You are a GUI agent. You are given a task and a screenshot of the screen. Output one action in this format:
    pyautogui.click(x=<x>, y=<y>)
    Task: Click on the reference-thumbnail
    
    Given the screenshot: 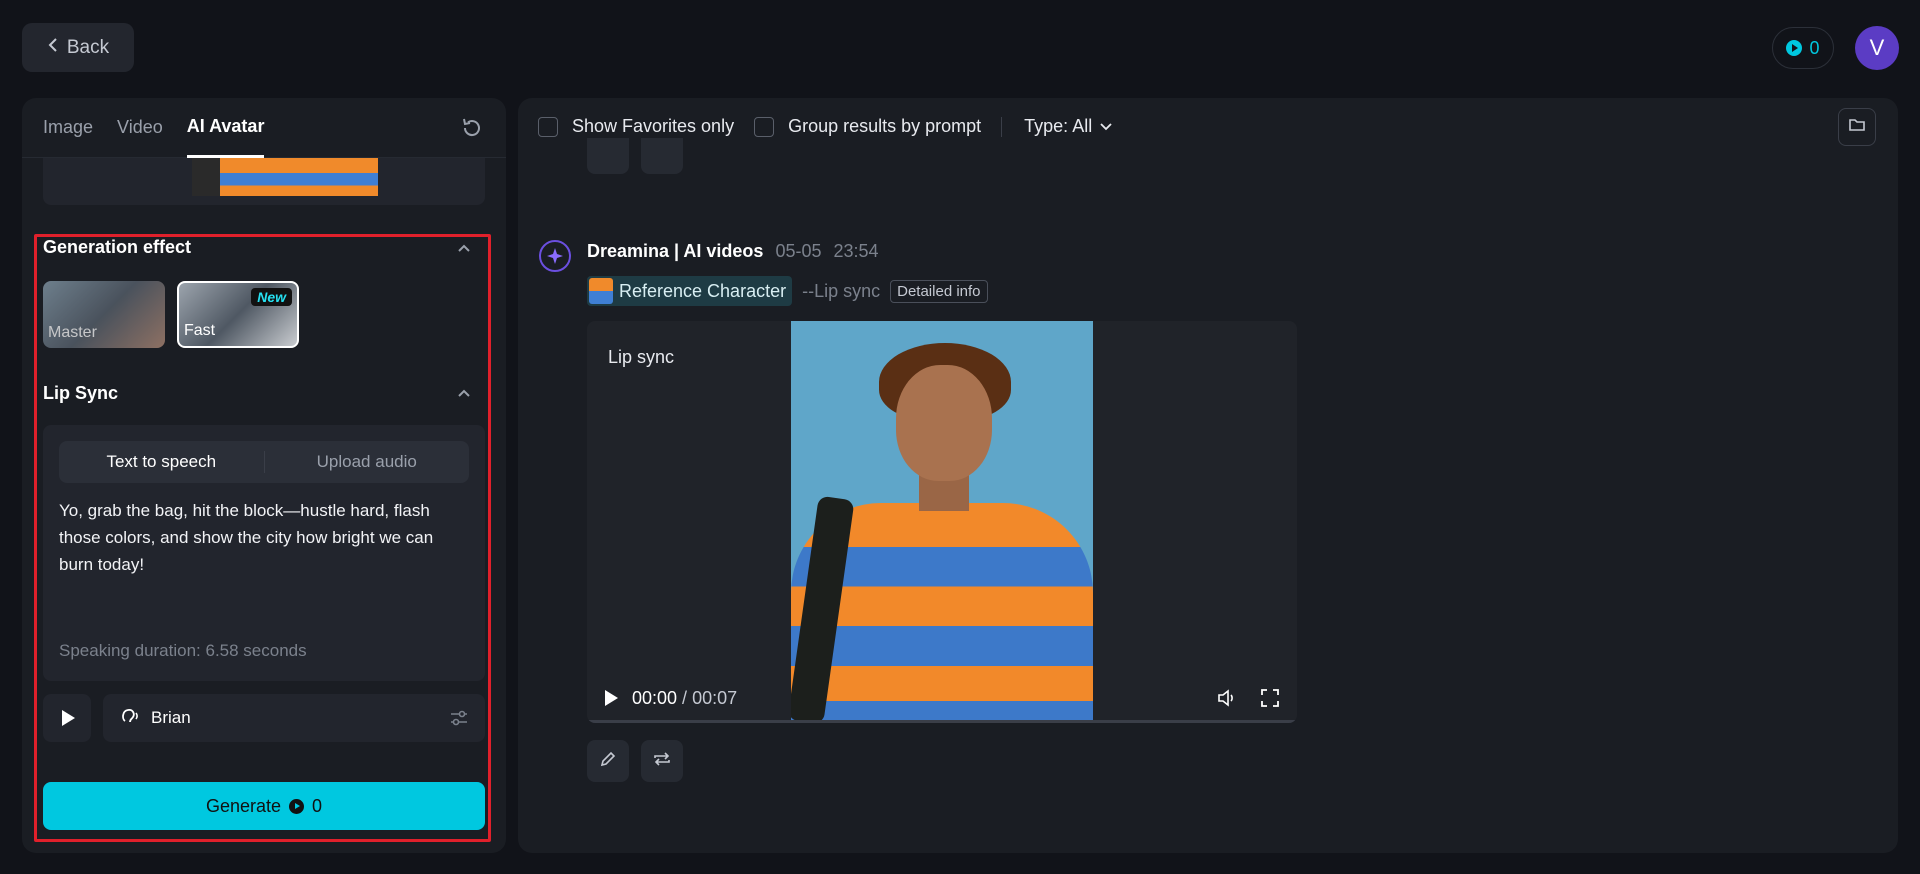 What is the action you would take?
    pyautogui.click(x=285, y=177)
    